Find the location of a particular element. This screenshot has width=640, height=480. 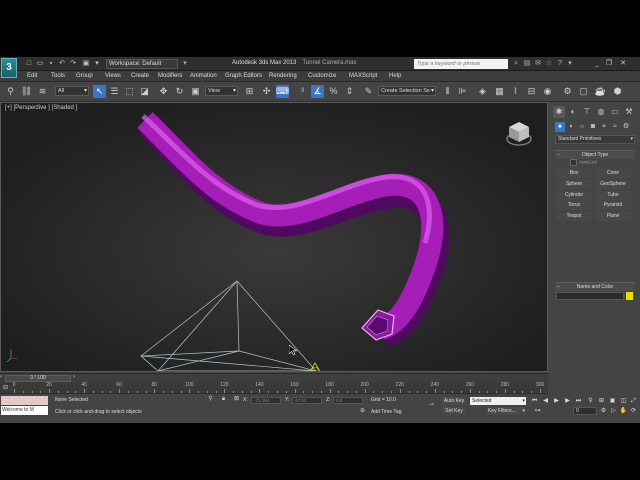

maxscript-output: Welcome to M is located at coordinates (24, 410).